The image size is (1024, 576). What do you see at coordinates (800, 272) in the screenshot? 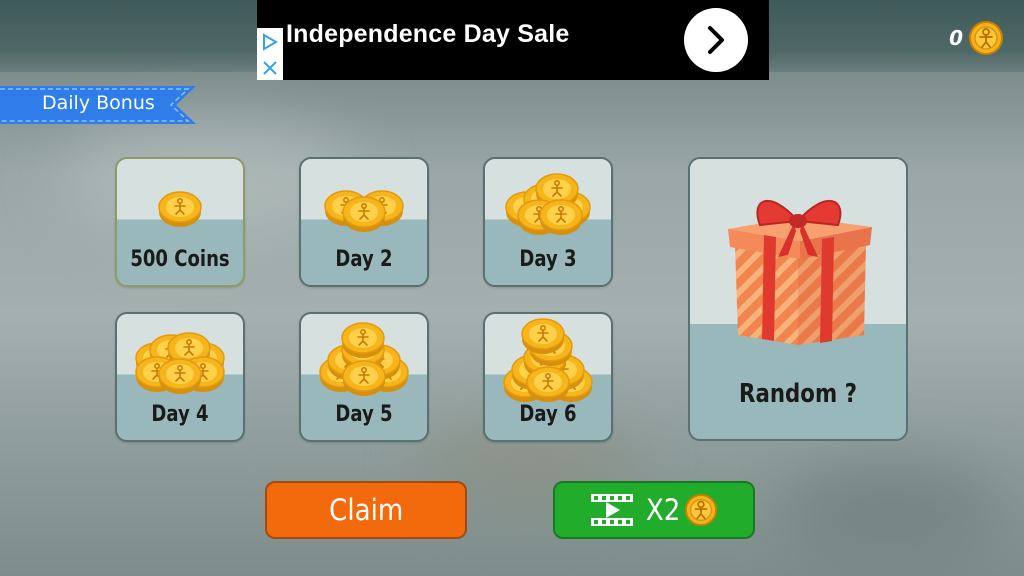
I see `gift-box-icon` at bounding box center [800, 272].